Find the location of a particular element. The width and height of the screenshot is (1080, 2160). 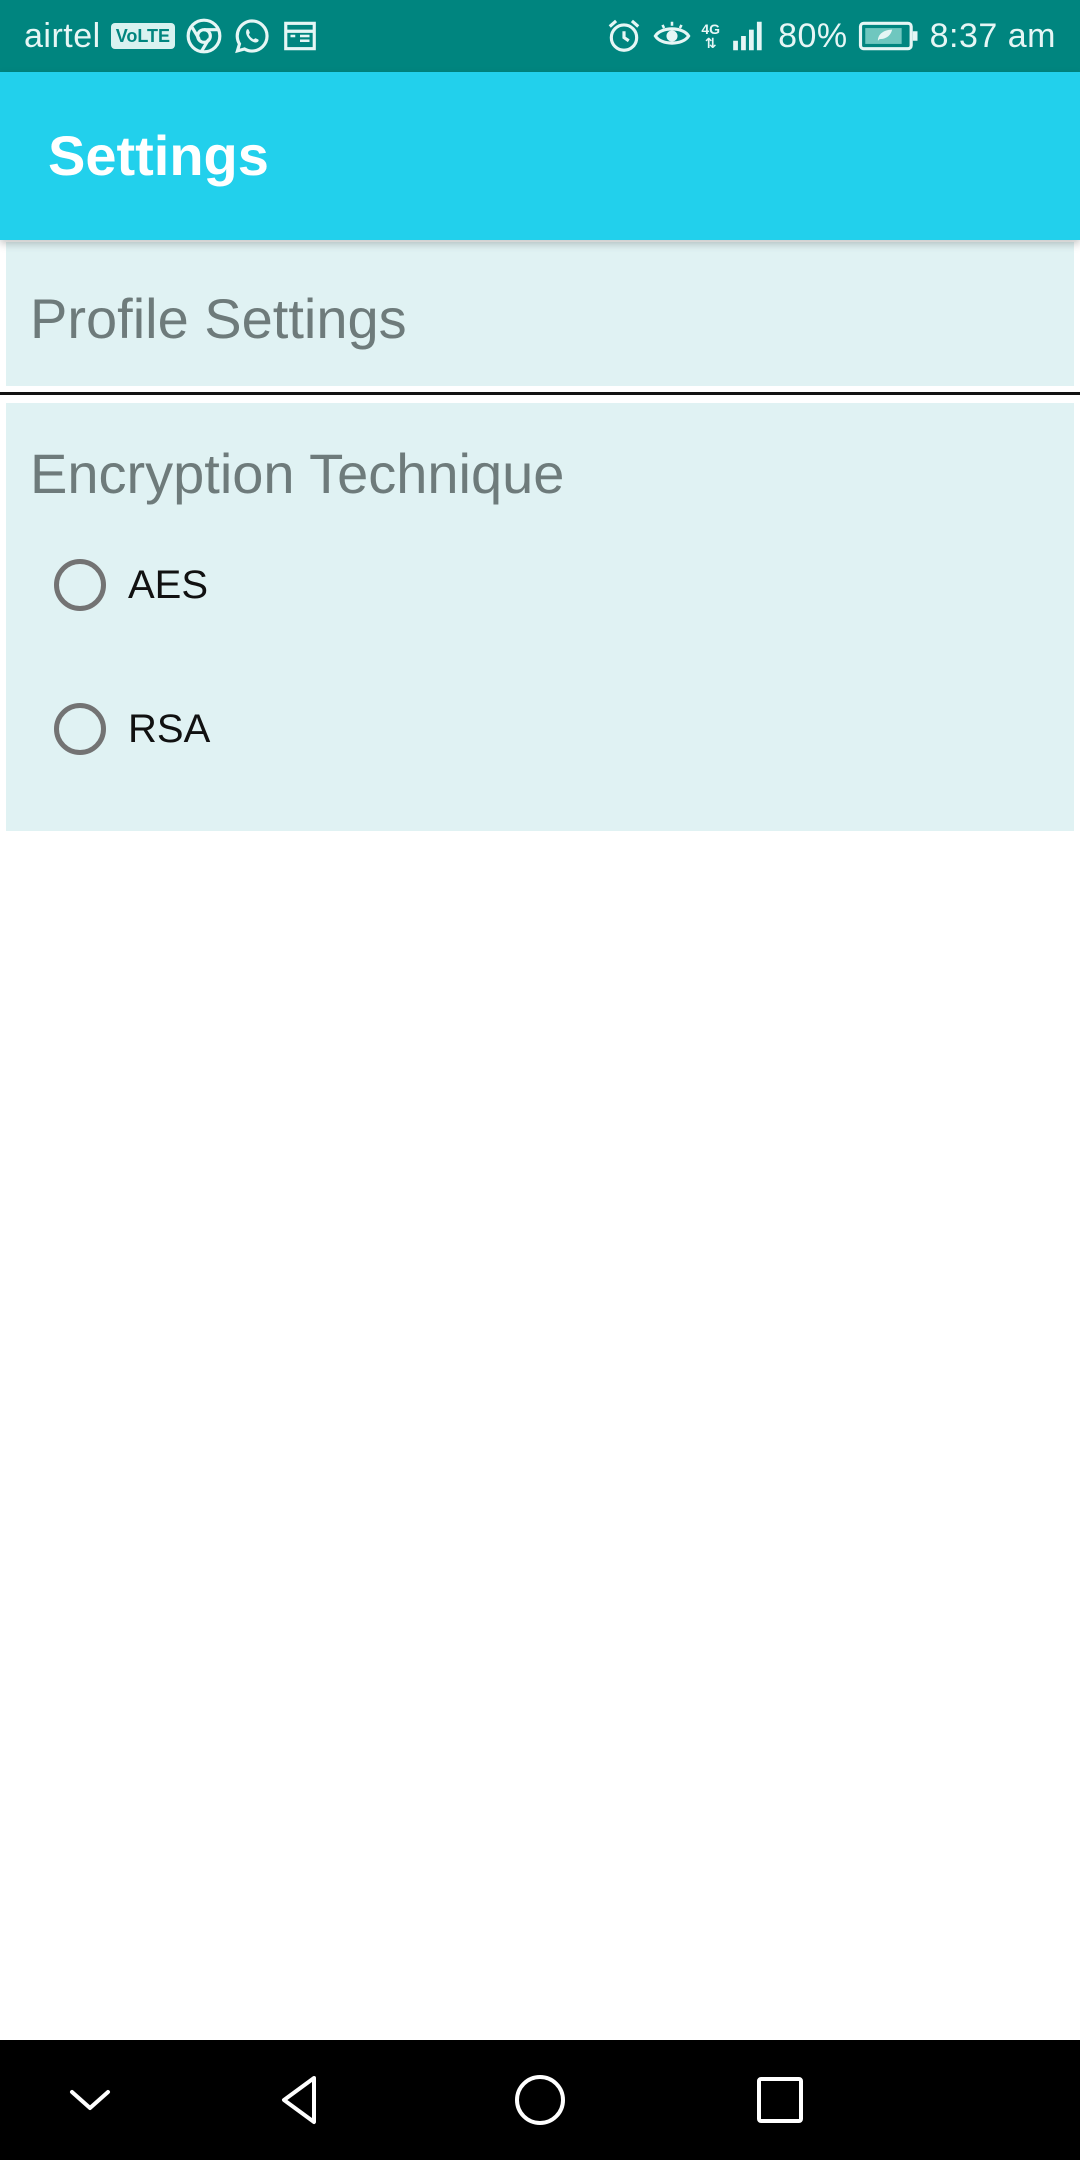

status-bar-left: airtel VoLTE is located at coordinates (171, 36).